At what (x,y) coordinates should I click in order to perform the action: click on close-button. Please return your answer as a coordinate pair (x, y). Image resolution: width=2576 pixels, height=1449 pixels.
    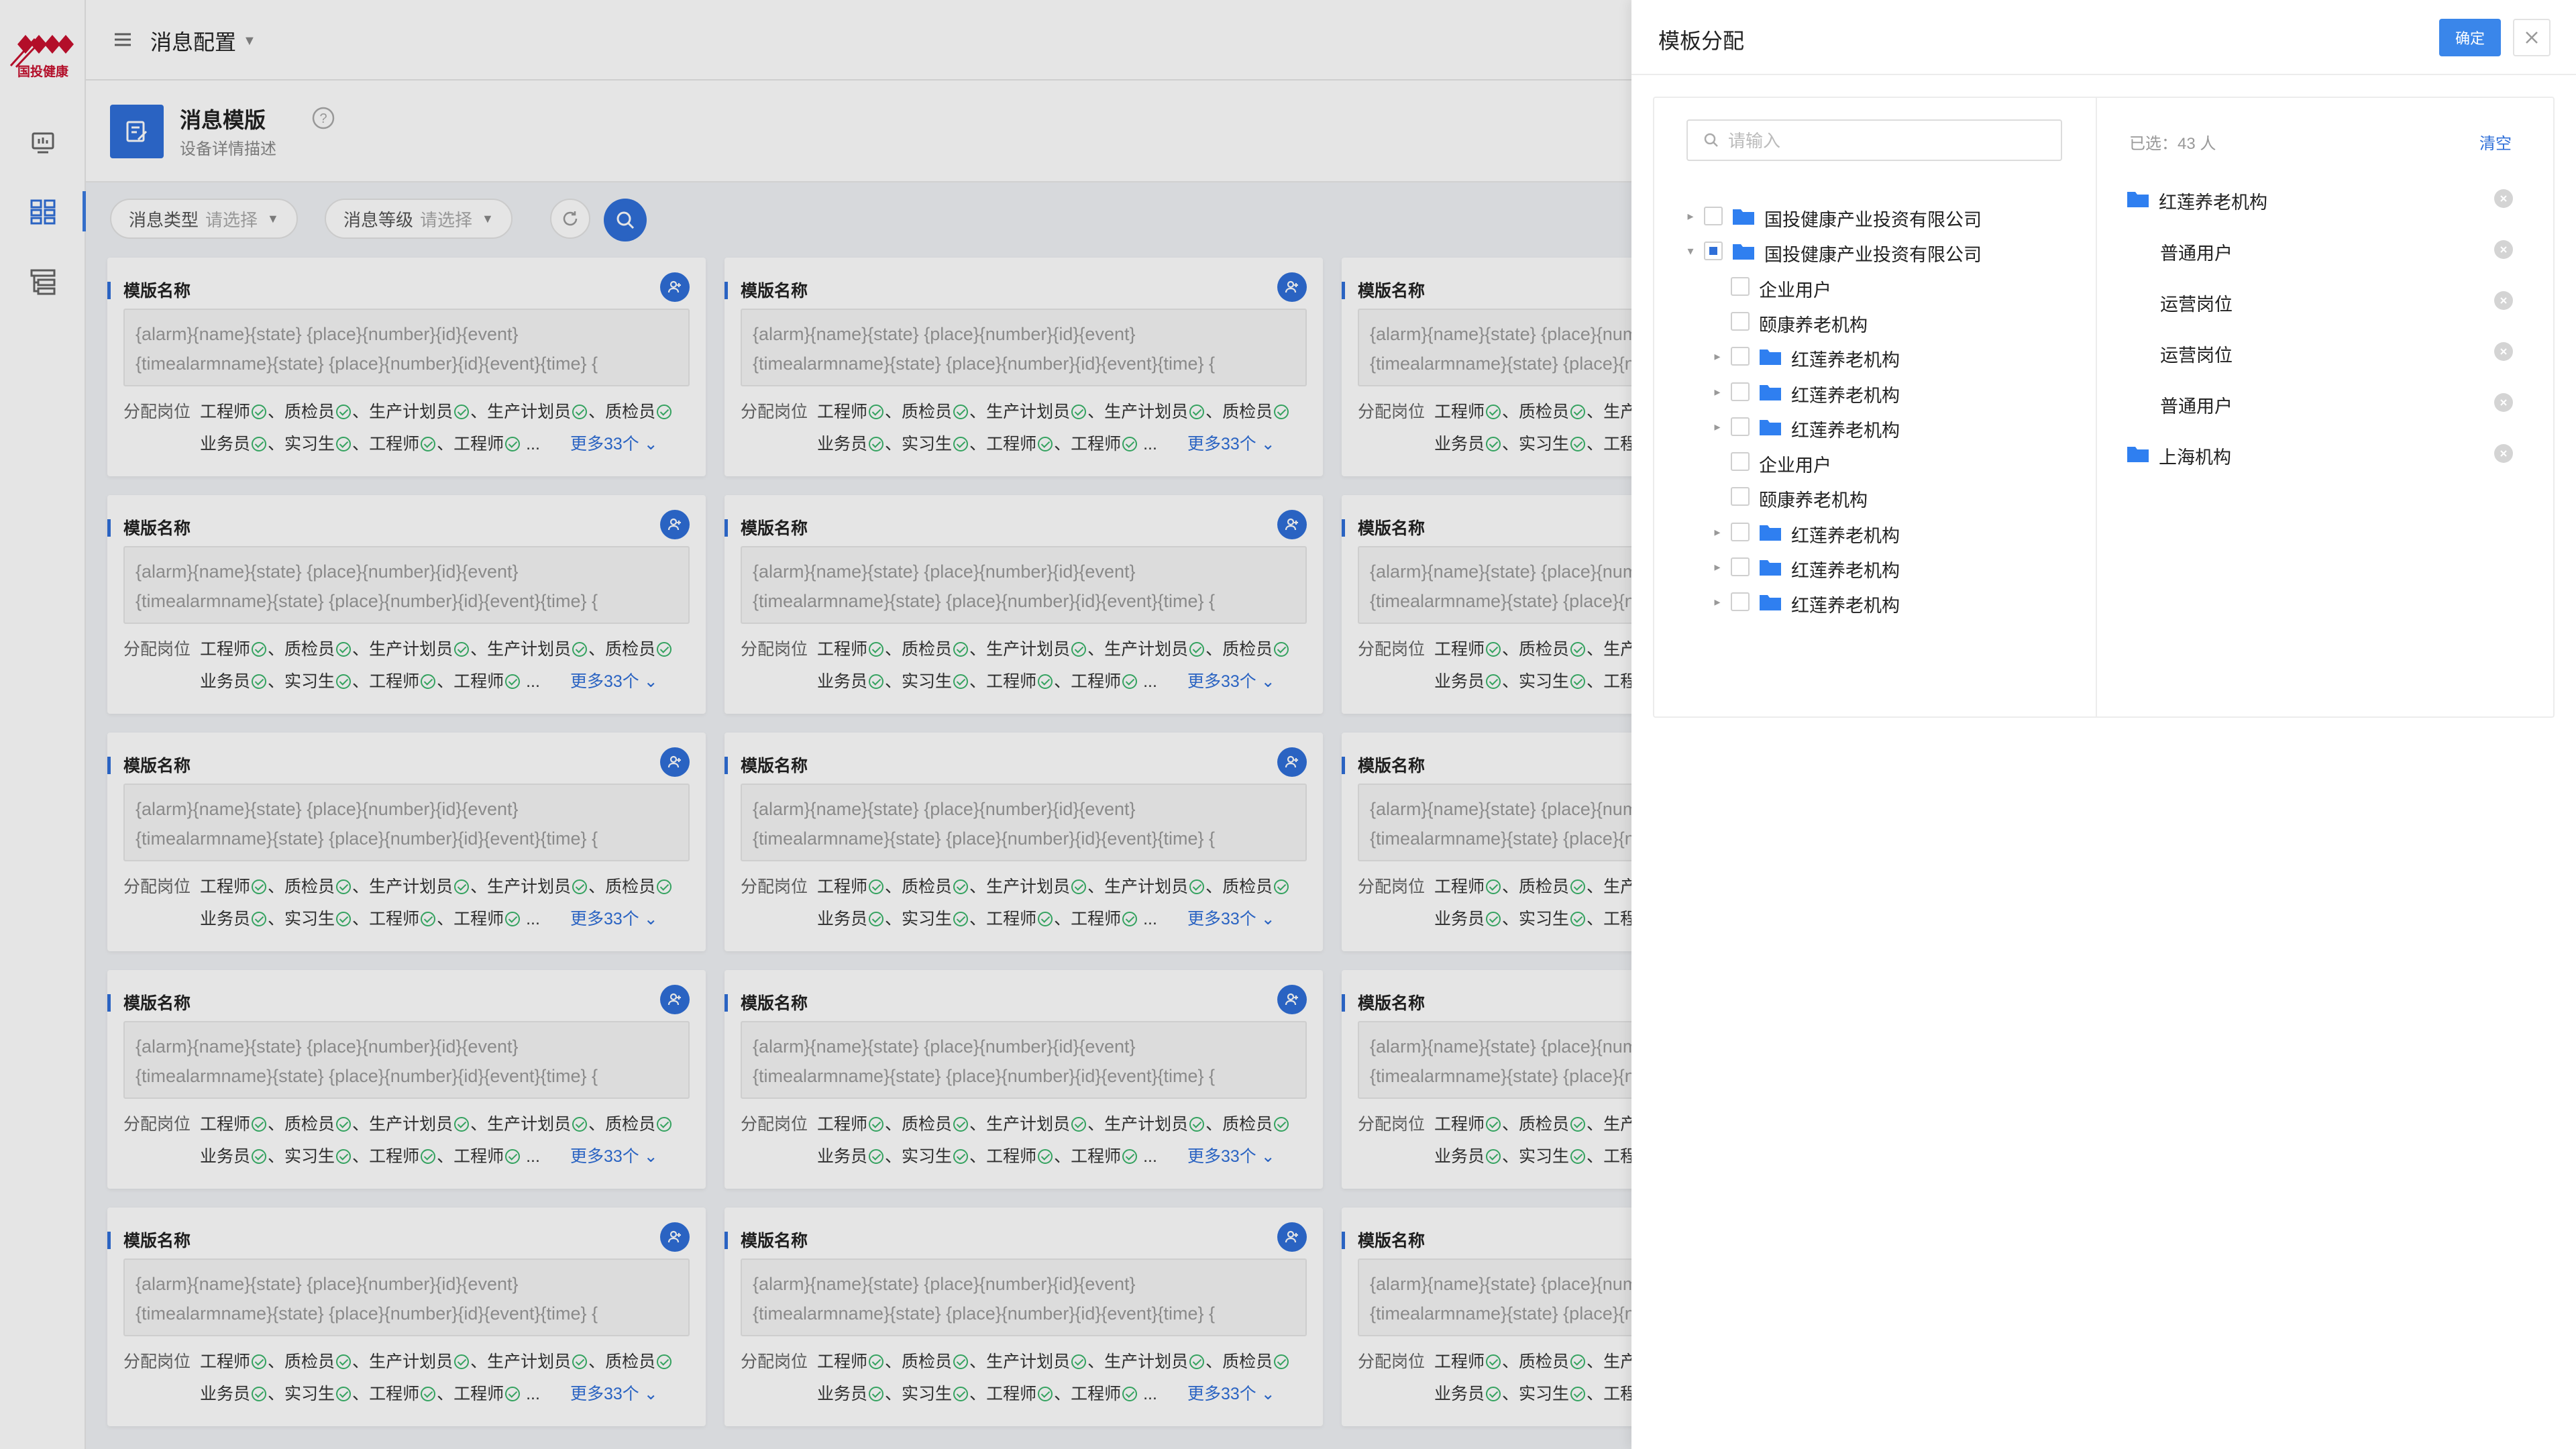
    Looking at the image, I should click on (2532, 37).